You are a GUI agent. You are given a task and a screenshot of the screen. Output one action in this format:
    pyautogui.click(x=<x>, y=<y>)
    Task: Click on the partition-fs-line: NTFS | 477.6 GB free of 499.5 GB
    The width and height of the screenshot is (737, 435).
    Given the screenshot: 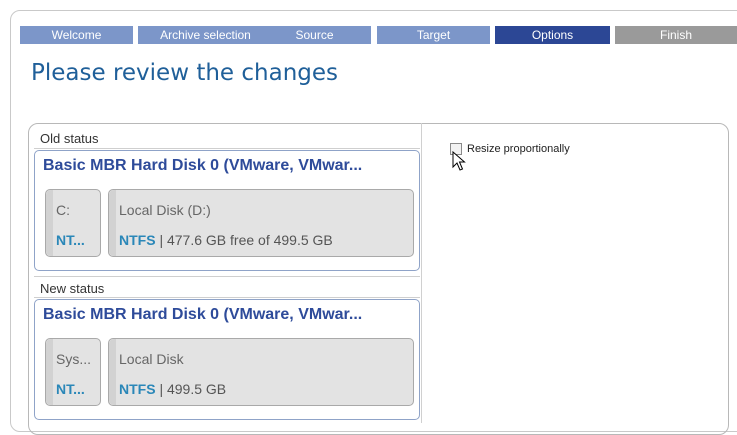 What is the action you would take?
    pyautogui.click(x=226, y=240)
    